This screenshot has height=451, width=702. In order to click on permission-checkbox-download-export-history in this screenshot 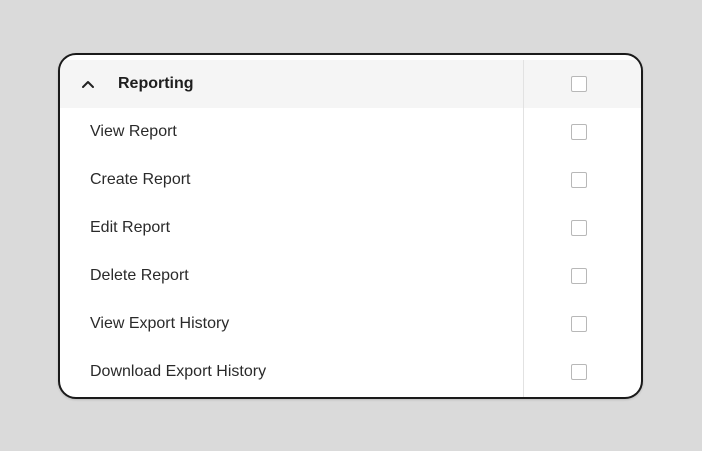, I will do `click(579, 372)`.